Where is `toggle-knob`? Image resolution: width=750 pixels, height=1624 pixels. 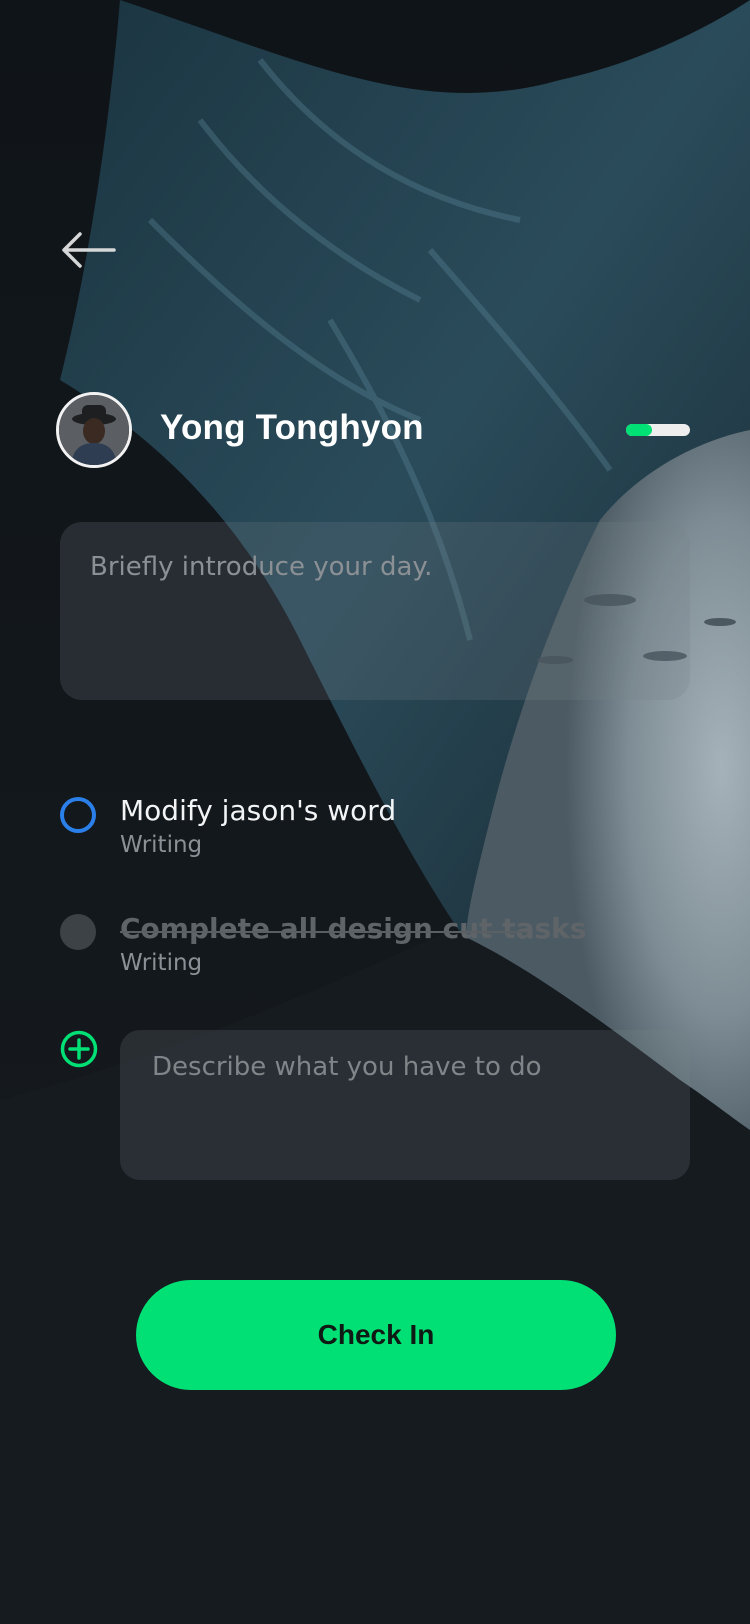
toggle-knob is located at coordinates (639, 430).